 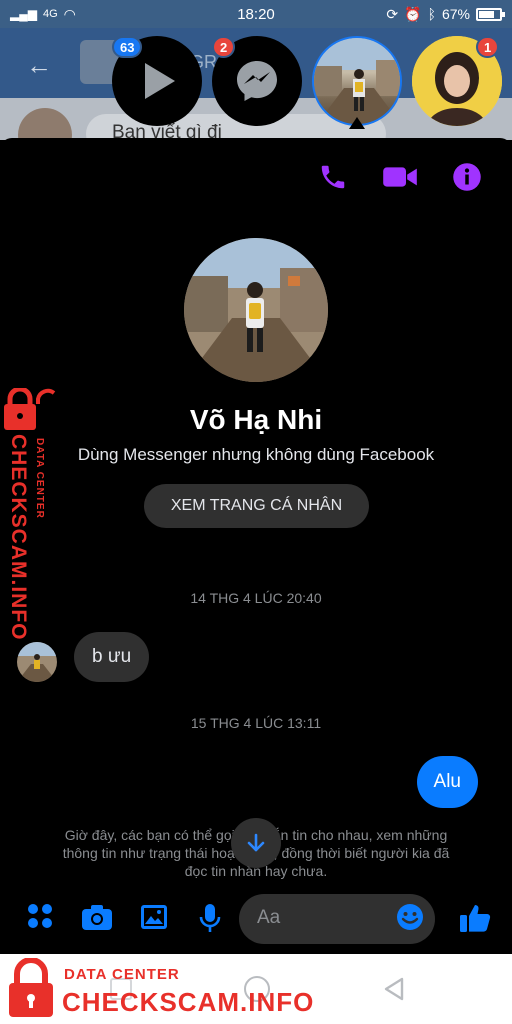 What do you see at coordinates (394, 989) in the screenshot?
I see `back-button` at bounding box center [394, 989].